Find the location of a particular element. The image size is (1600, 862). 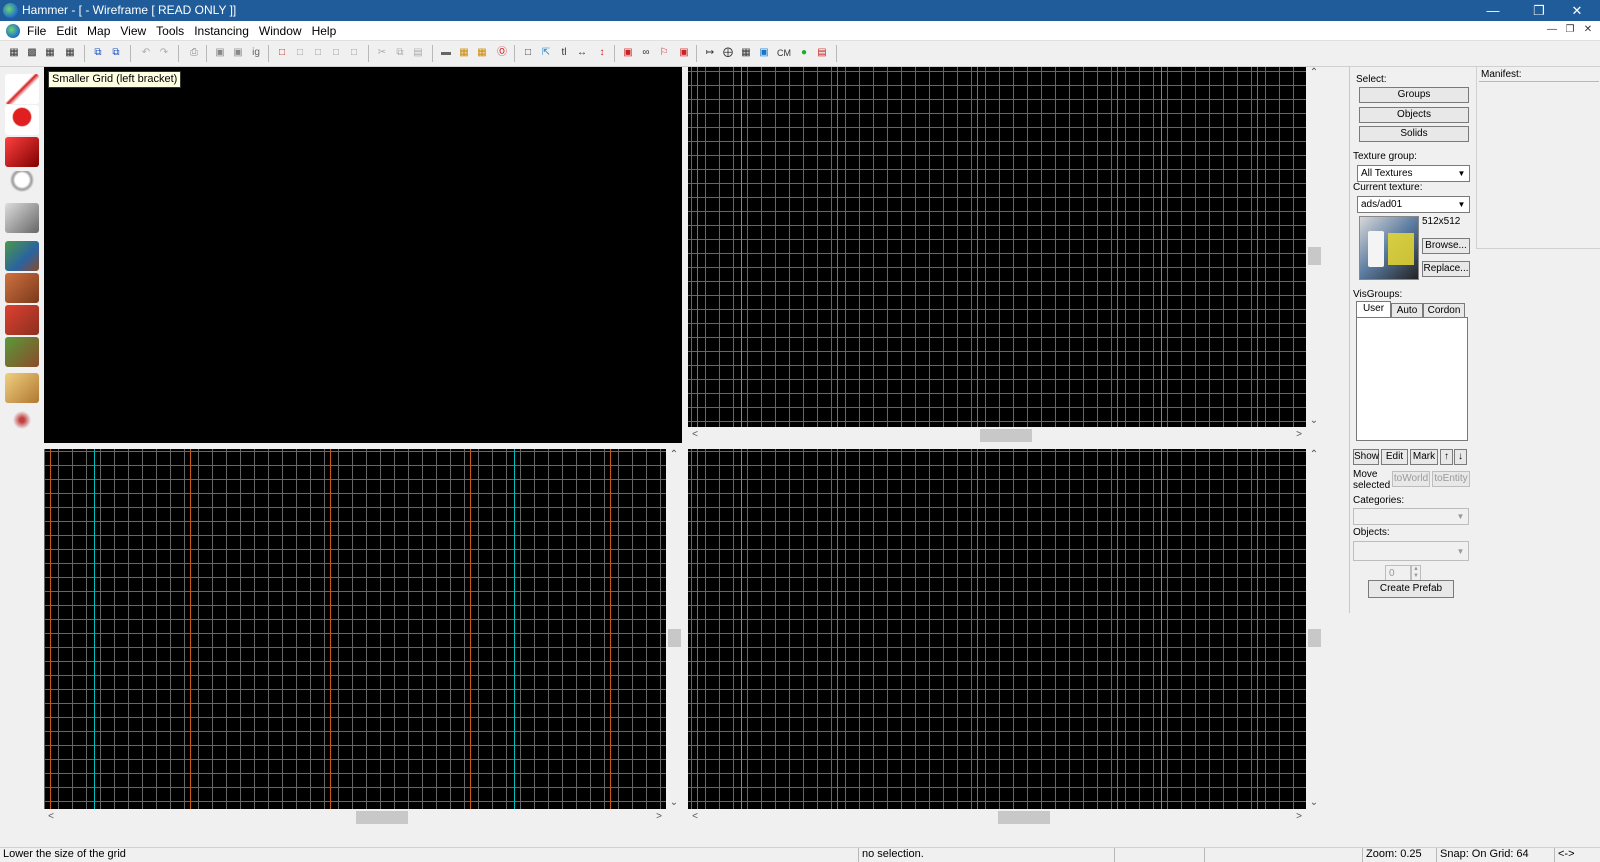

decal-tool-icon is located at coordinates (22, 320).